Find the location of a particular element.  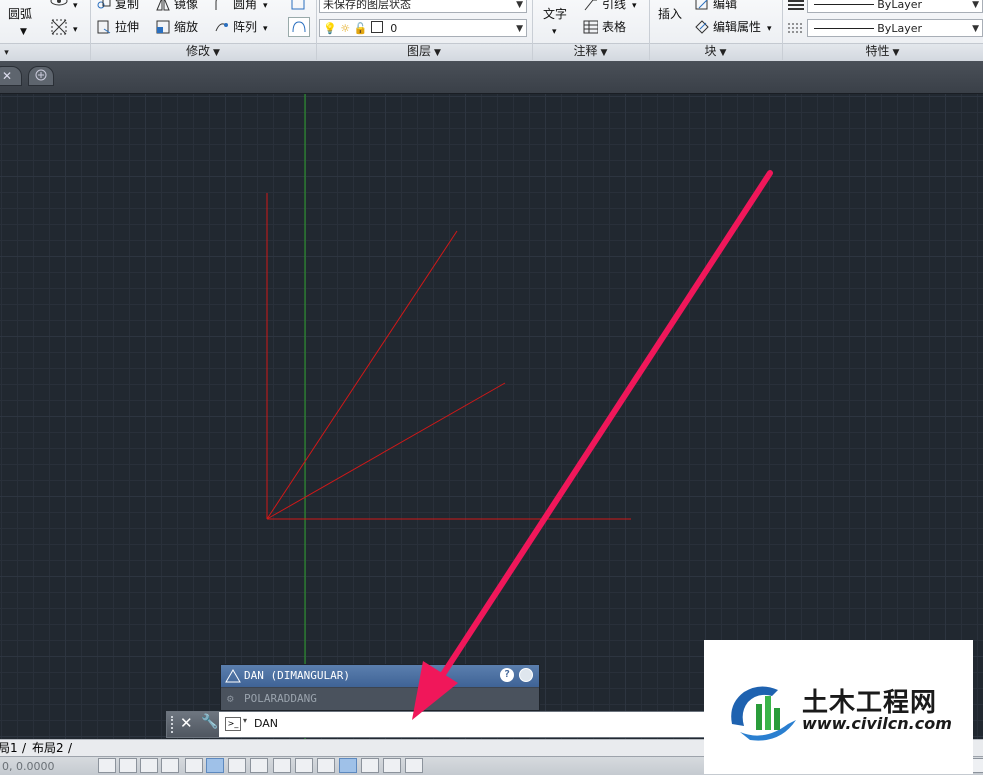

block-panel-title-text: 块 is located at coordinates (710, 51).